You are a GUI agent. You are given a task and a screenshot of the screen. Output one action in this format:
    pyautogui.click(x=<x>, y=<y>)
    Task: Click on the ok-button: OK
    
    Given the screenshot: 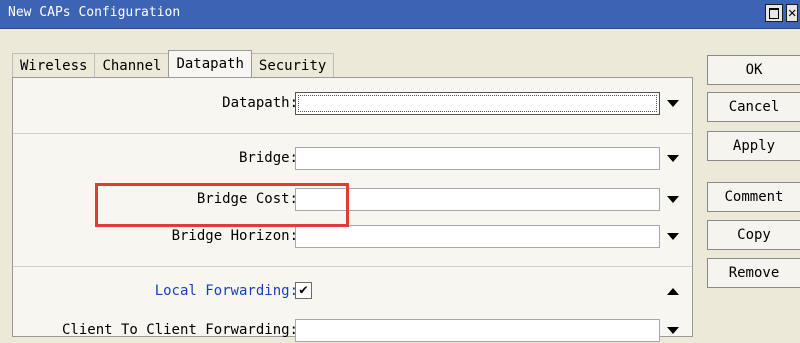 What is the action you would take?
    pyautogui.click(x=753, y=70)
    